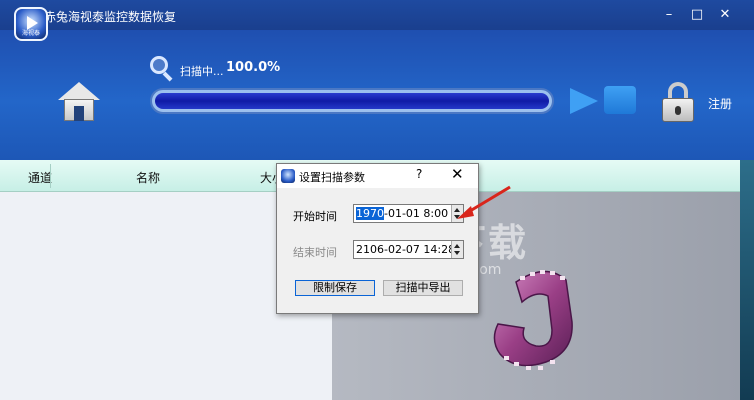  Describe the element at coordinates (288, 176) in the screenshot. I see `dialog-app-icon` at that location.